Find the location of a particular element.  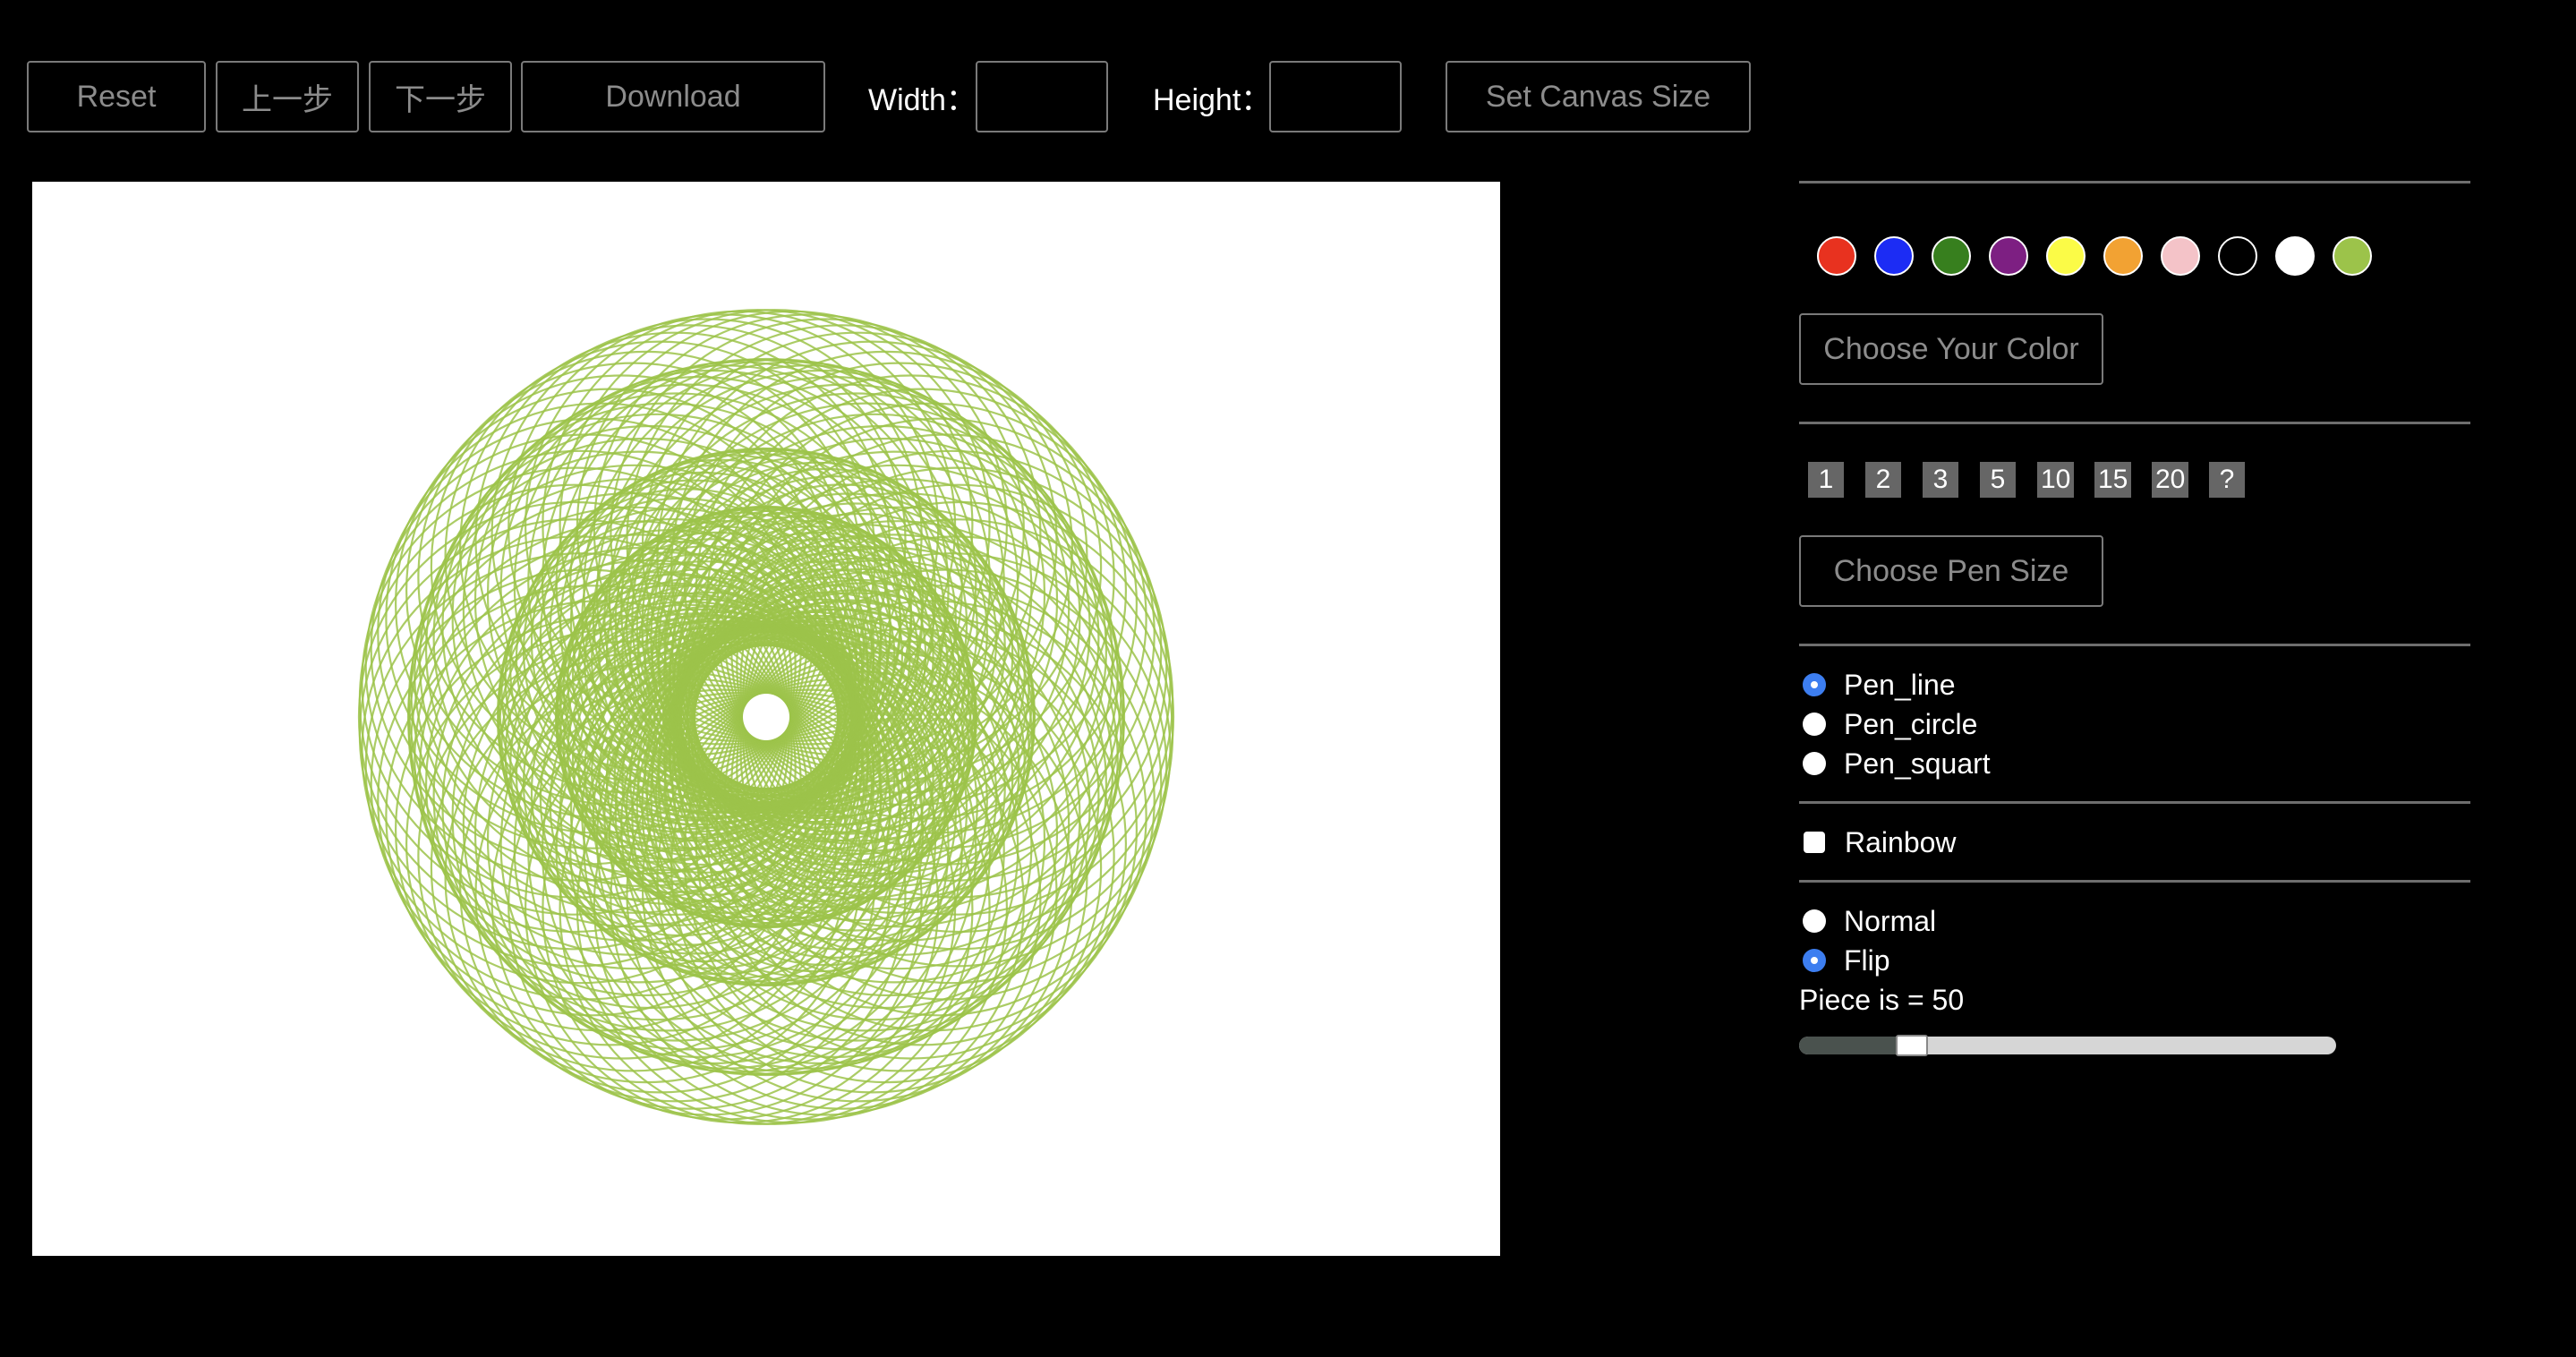

height-label: Height： is located at coordinates (1212, 100).